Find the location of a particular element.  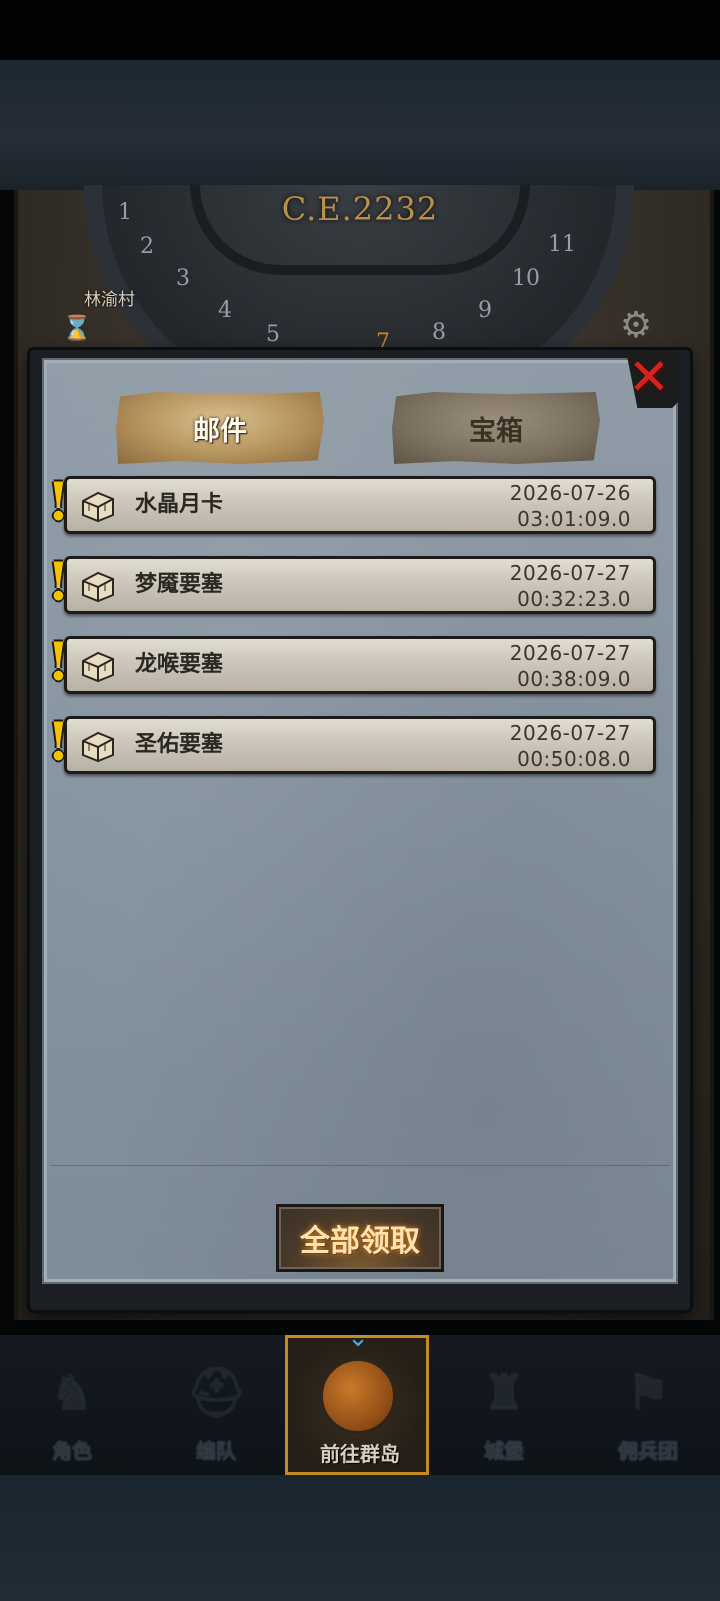

dial-number: 1 is located at coordinates (125, 212).